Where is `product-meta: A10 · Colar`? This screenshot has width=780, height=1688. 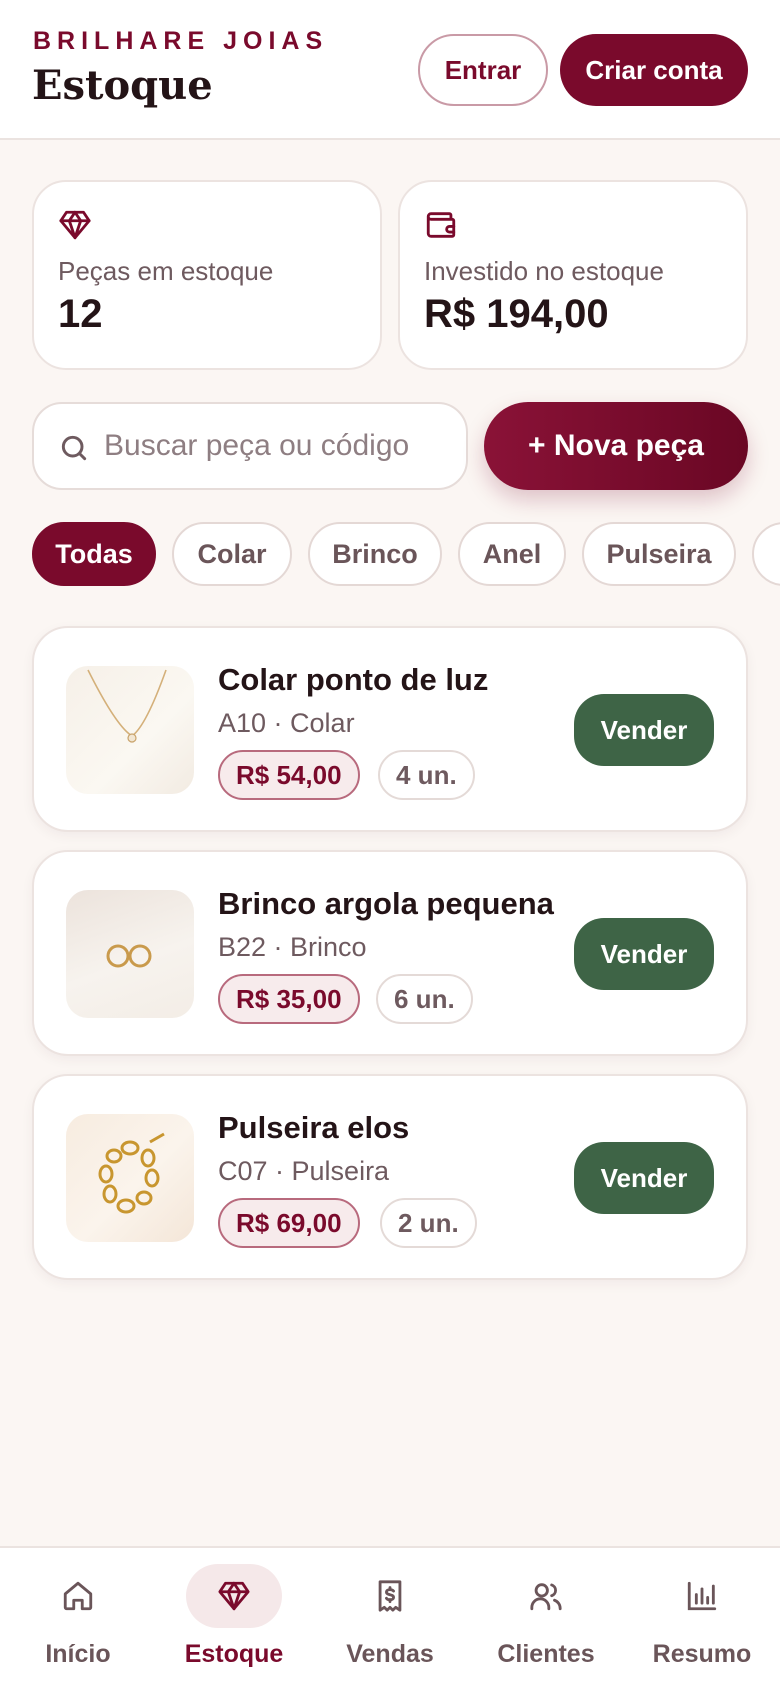 product-meta: A10 · Colar is located at coordinates (286, 723).